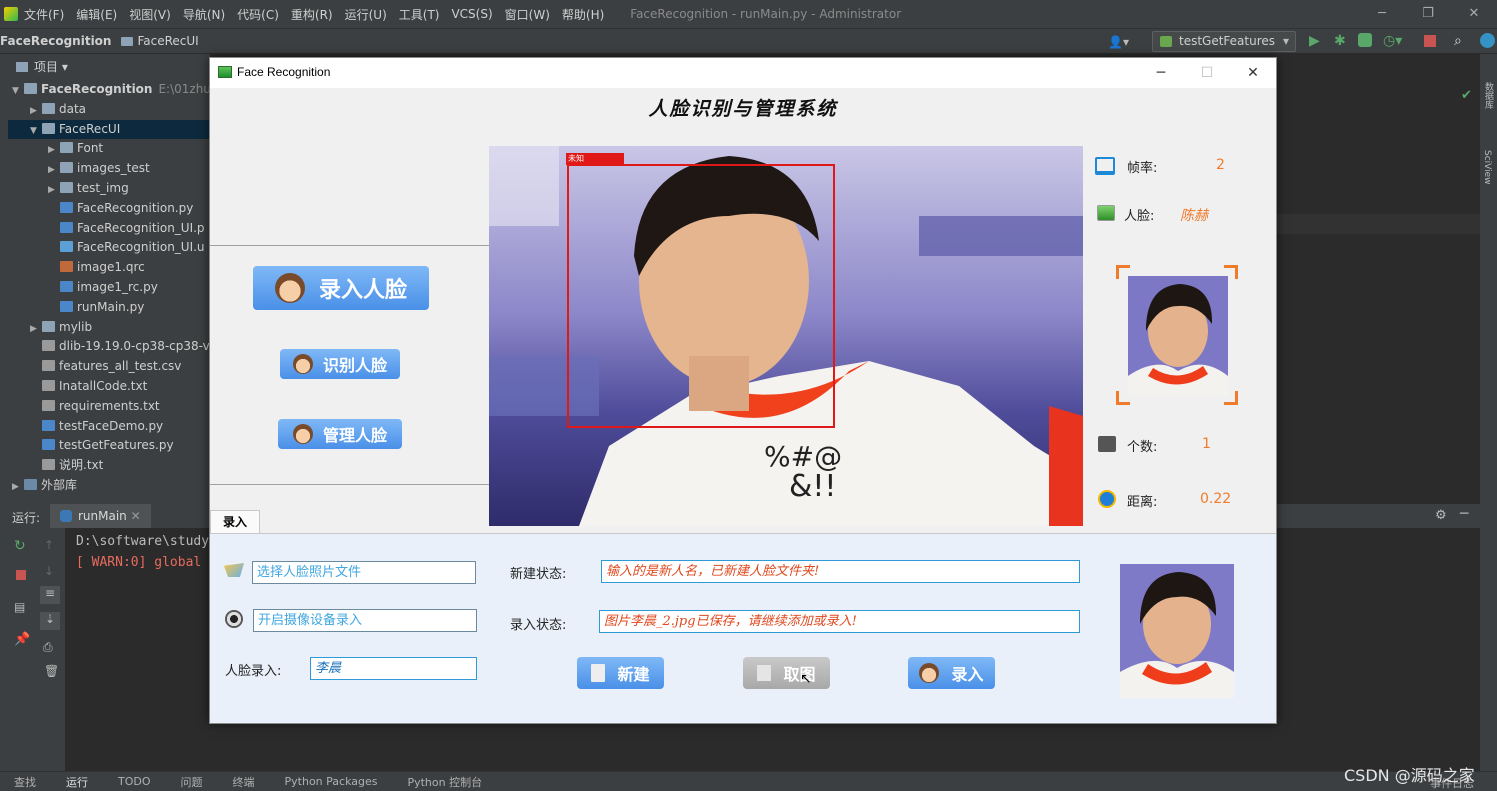 Image resolution: width=1497 pixels, height=791 pixels. I want to click on run-config-select: testGetFeatures ▾, so click(1224, 41).